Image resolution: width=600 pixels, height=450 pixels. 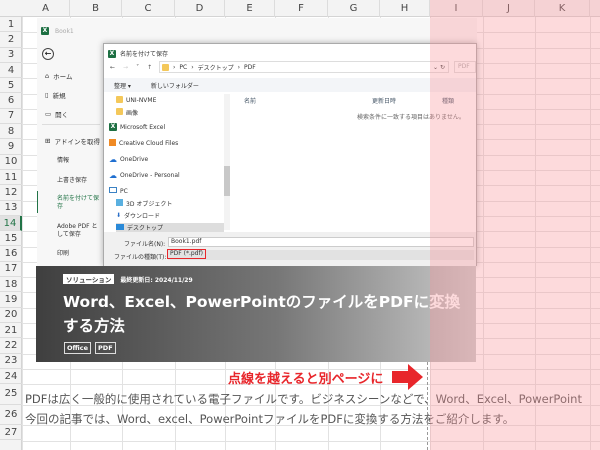 I want to click on row-header: 11, so click(x=11, y=178).